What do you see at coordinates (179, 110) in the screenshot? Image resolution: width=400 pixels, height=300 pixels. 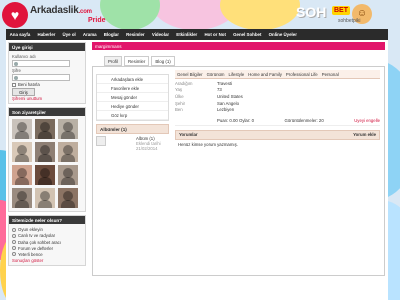 I see `info-key: Ben` at bounding box center [179, 110].